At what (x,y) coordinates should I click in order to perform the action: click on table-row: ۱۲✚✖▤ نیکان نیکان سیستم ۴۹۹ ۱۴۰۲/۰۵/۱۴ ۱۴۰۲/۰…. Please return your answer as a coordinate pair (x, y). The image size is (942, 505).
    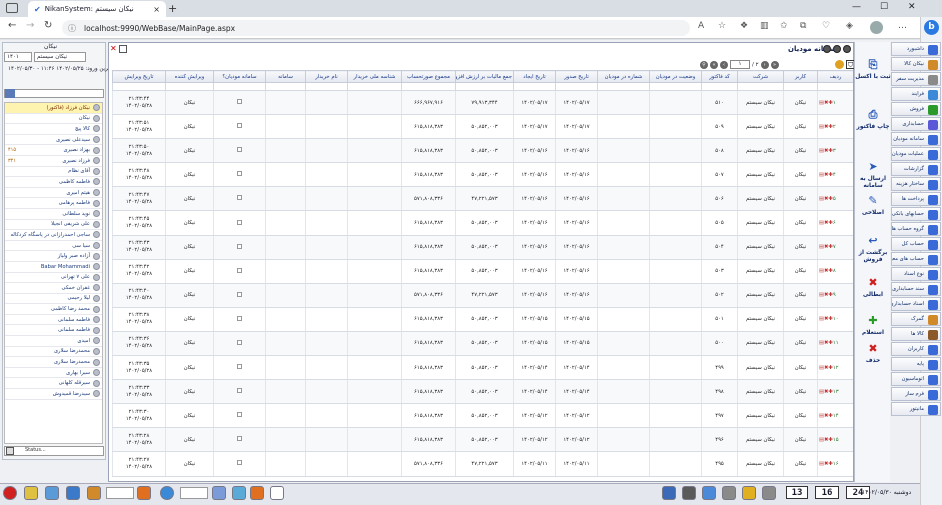
    Looking at the image, I should click on (482, 368).